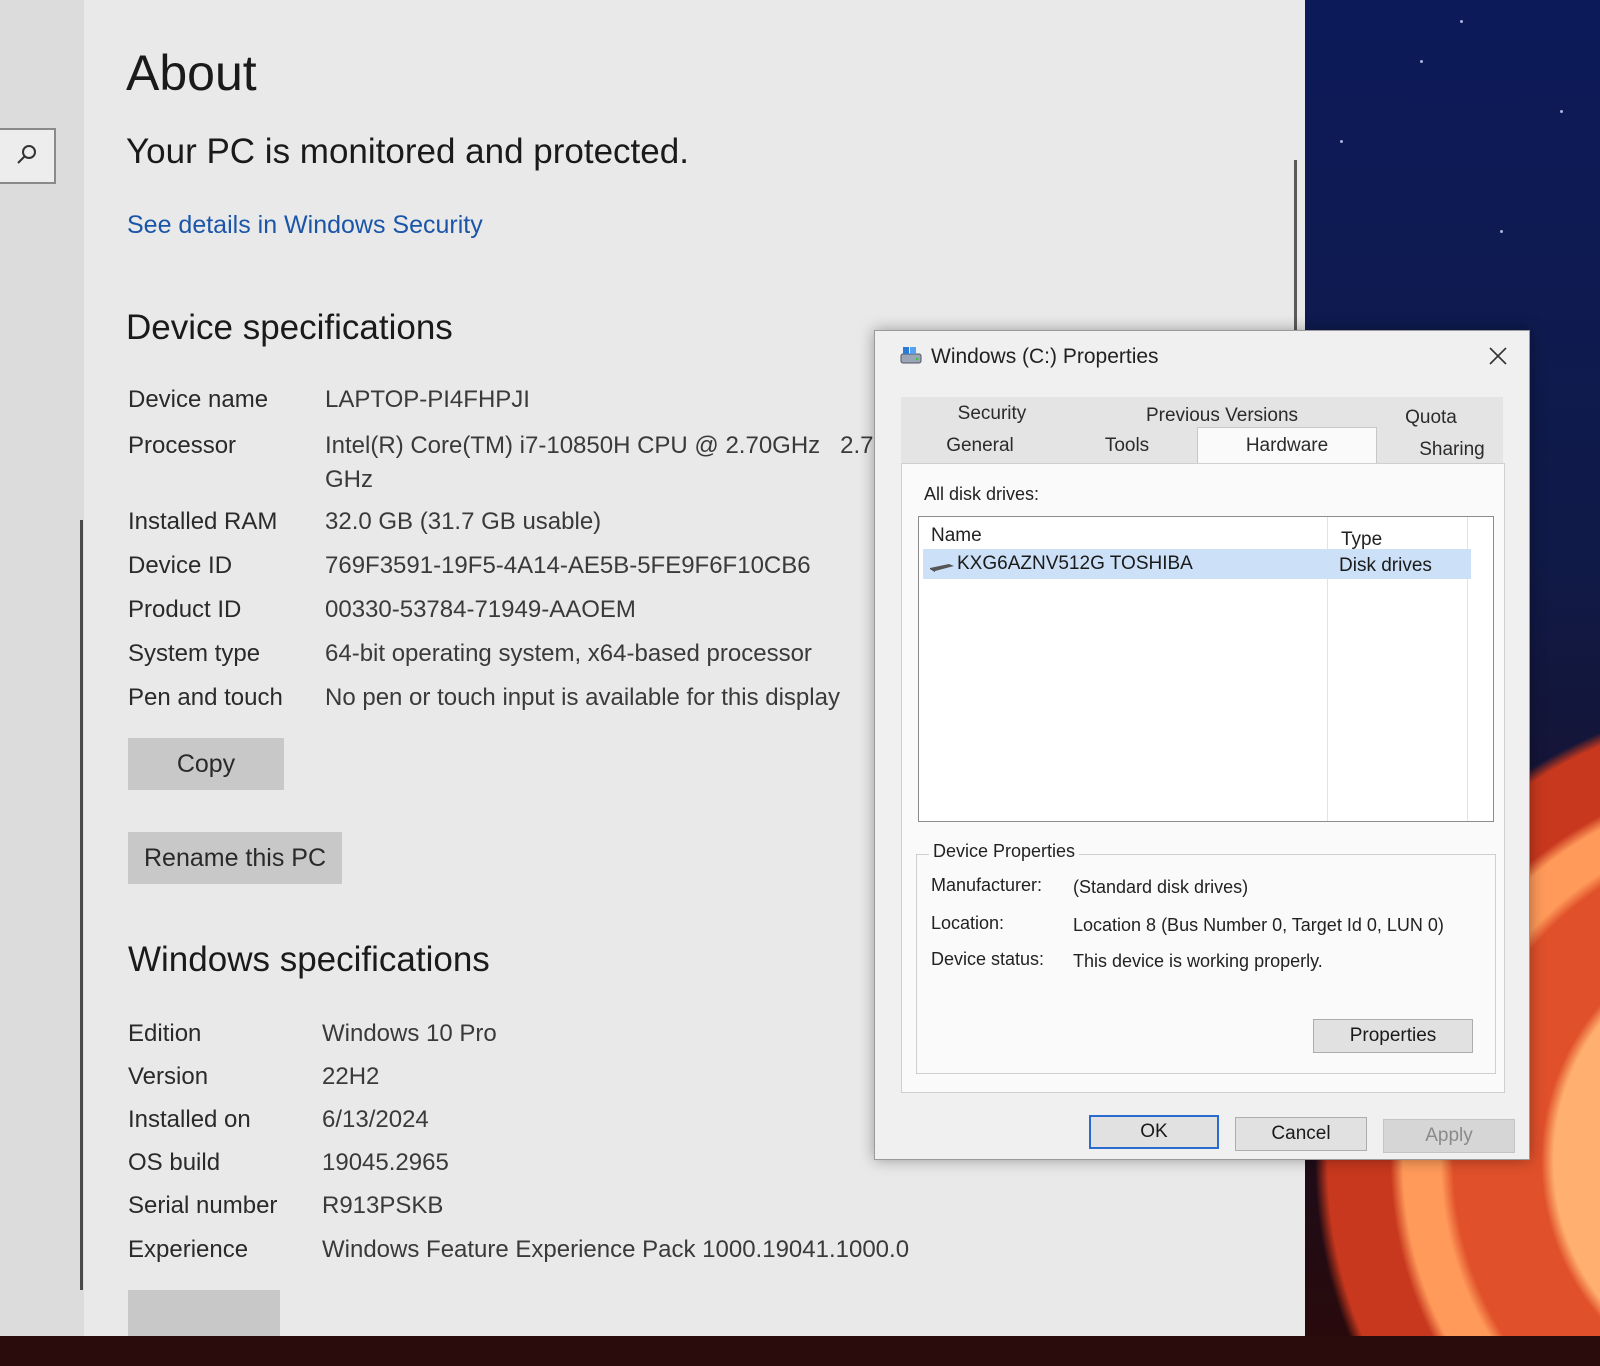 Image resolution: width=1600 pixels, height=1366 pixels. Describe the element at coordinates (1361, 540) in the screenshot. I see `column-header-type: Type` at that location.